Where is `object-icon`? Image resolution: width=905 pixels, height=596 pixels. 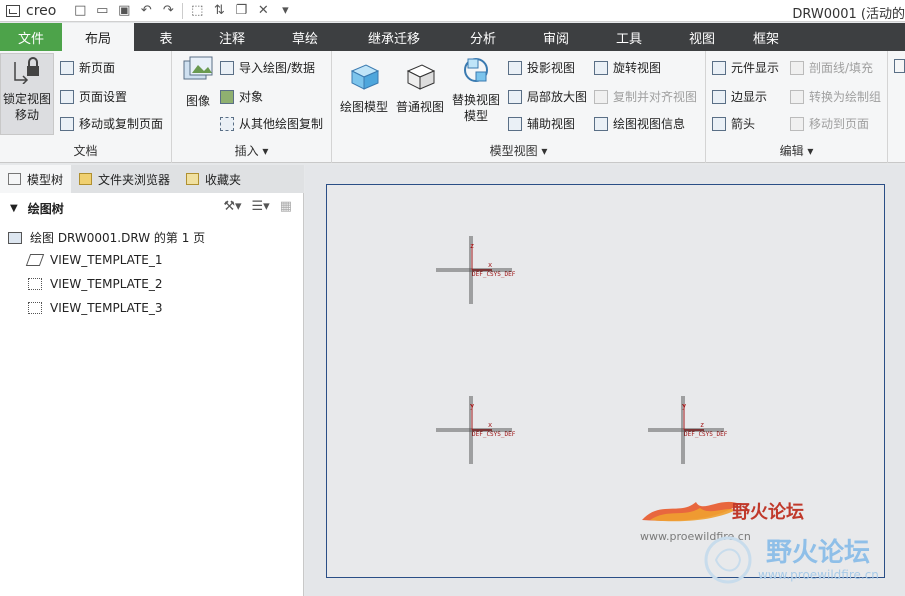 object-icon is located at coordinates (227, 96).